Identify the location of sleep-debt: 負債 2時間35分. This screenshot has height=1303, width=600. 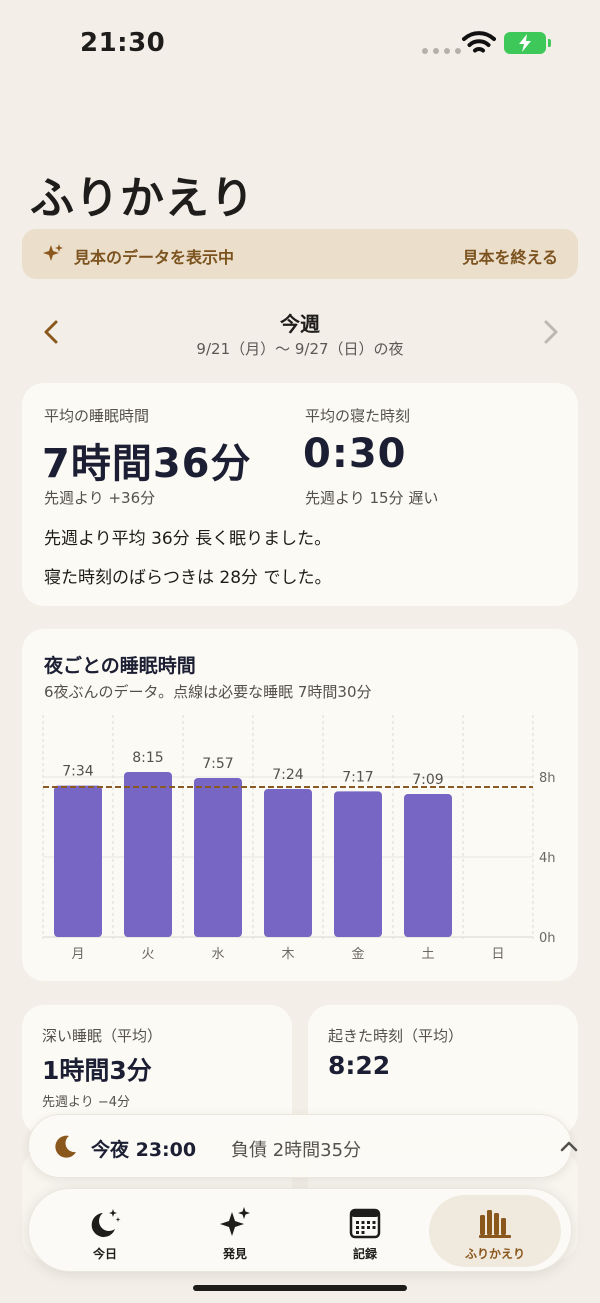
(296, 1150).